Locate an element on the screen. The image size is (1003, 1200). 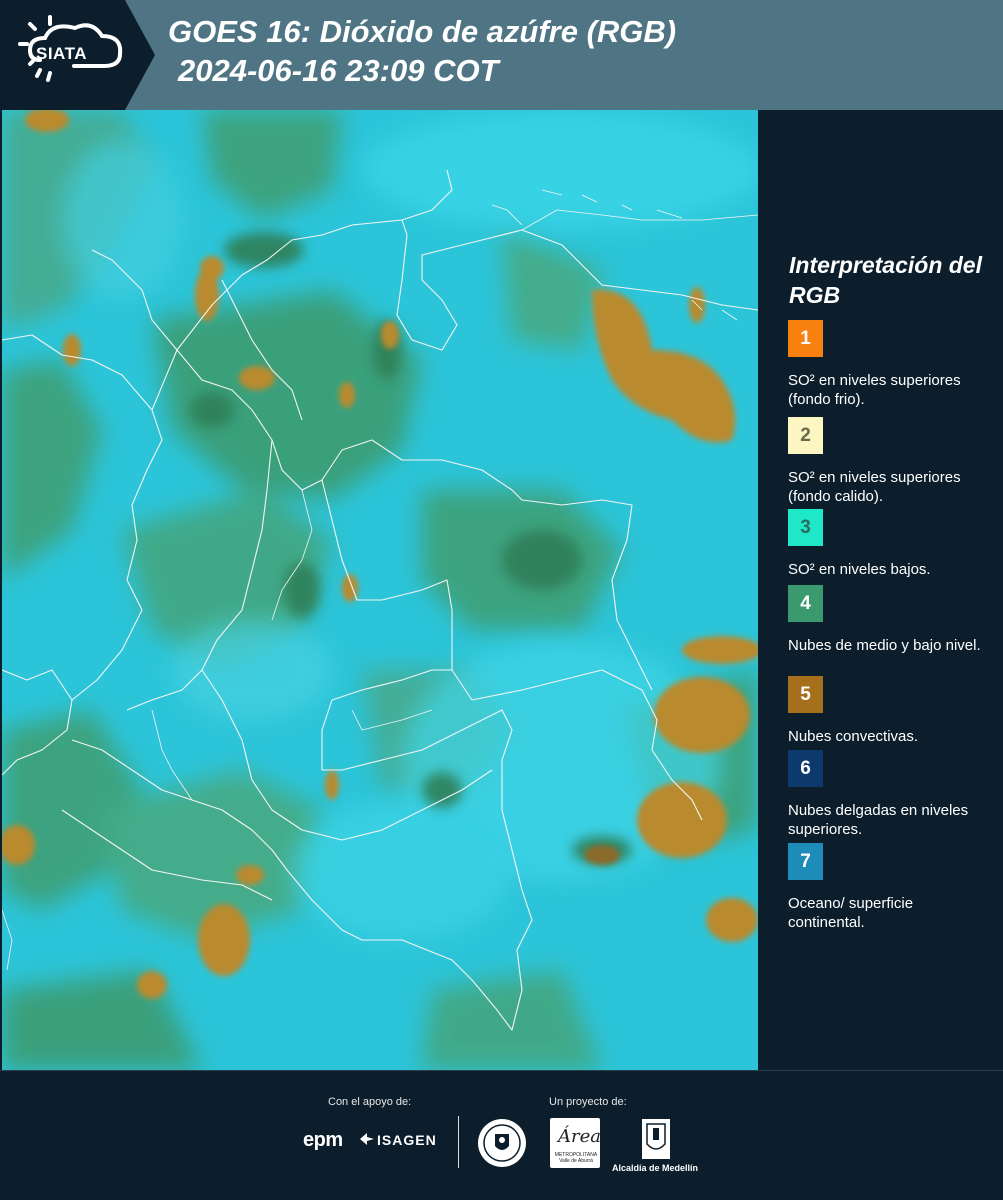
legend-swatch-3: 3 is located at coordinates (805, 527).